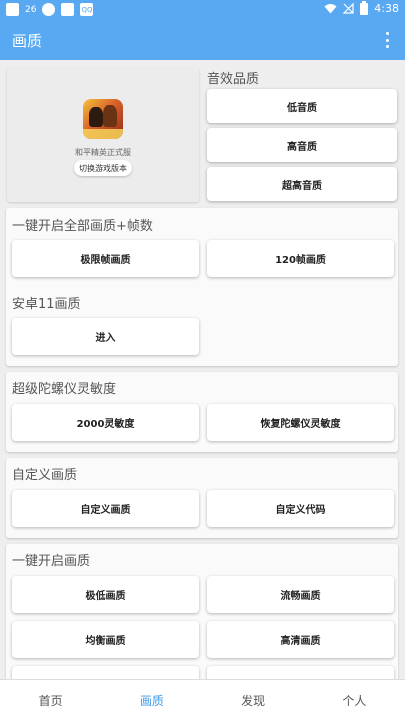 Image resolution: width=405 pixels, height=720 pixels. I want to click on wifi-icon, so click(330, 9).